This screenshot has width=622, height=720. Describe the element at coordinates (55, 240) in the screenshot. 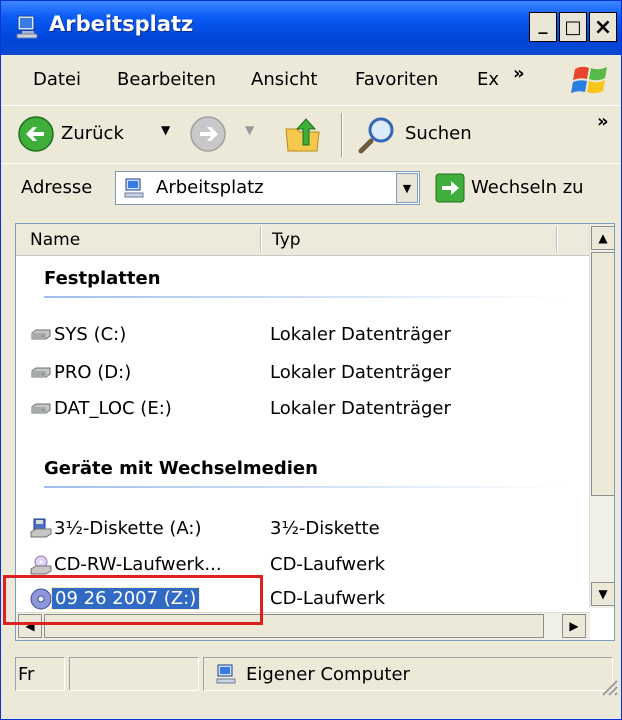

I see `column-header-name: Name` at that location.